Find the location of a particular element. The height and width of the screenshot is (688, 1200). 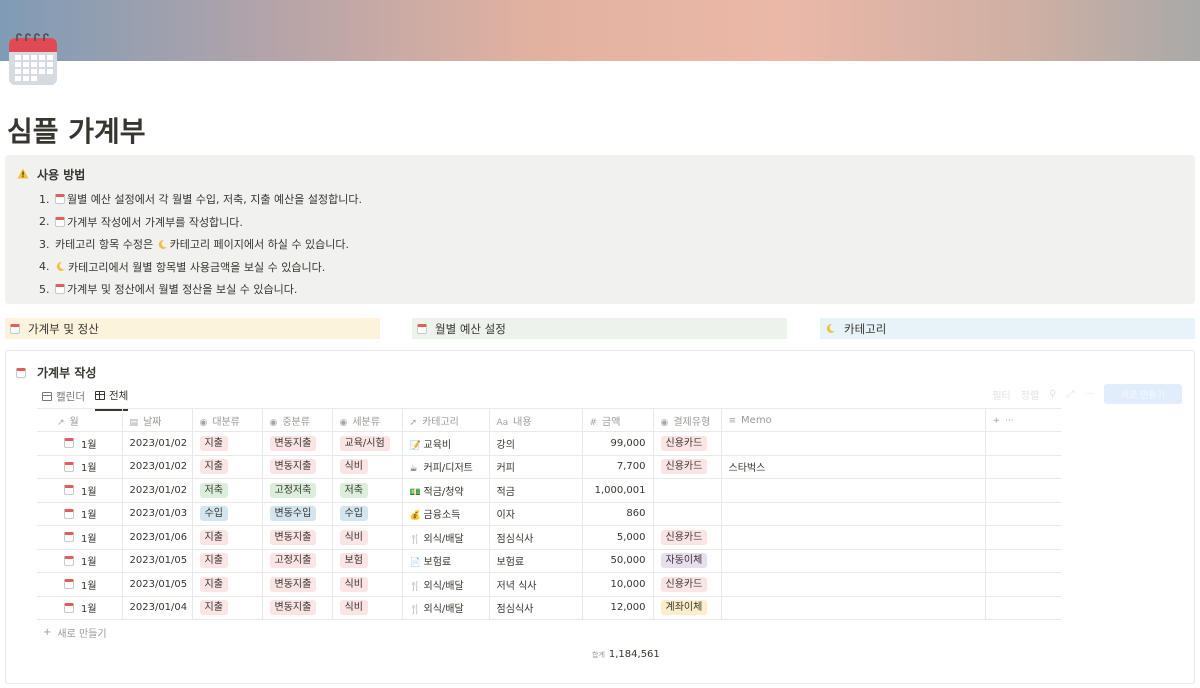

cell-major: 저축 is located at coordinates (226, 490).